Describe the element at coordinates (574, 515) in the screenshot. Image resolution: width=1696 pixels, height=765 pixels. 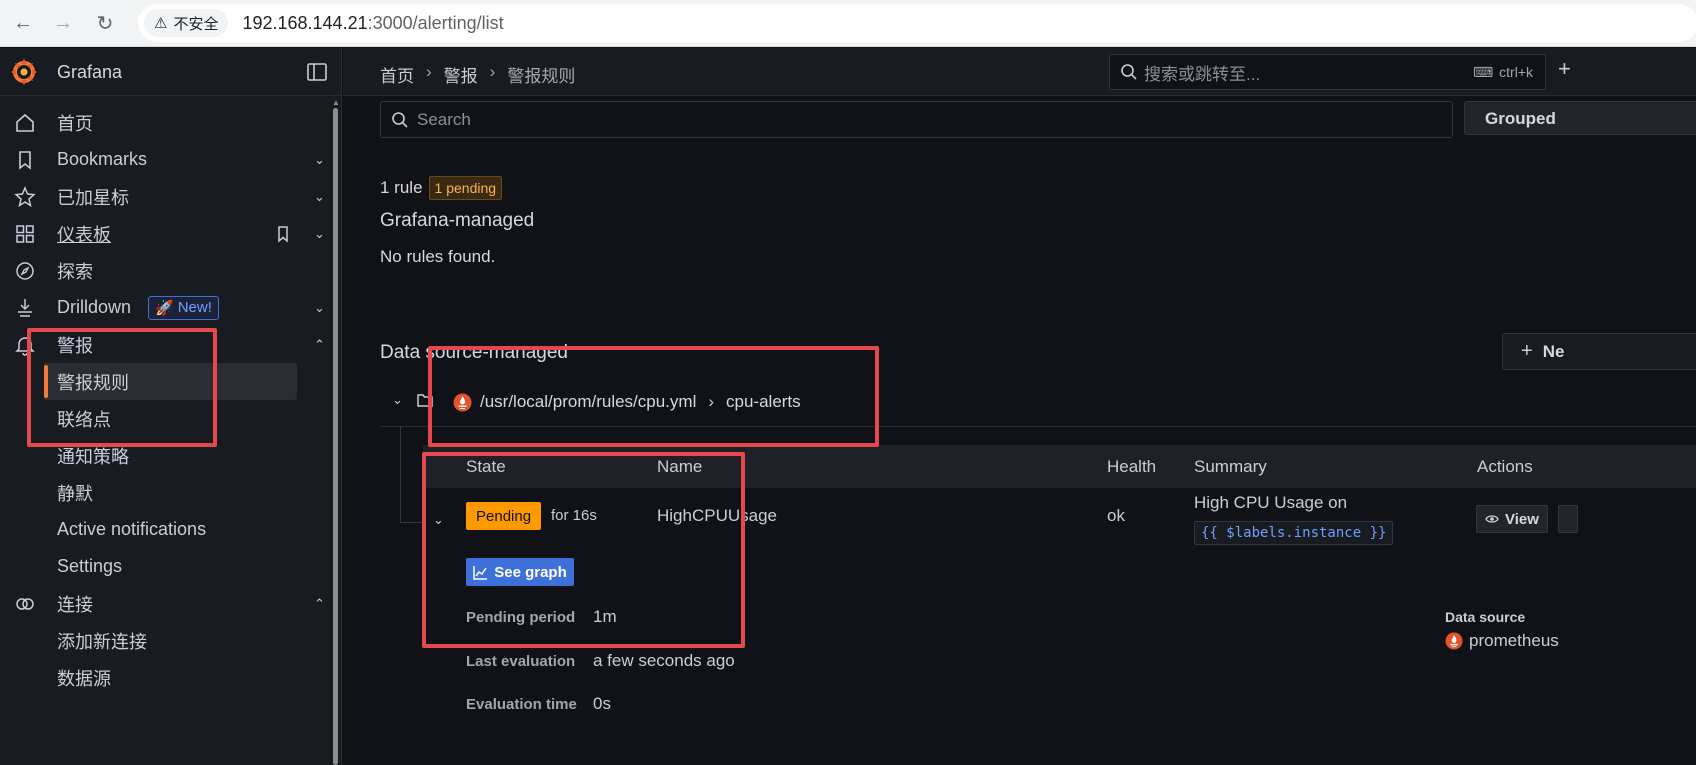
I see `state-duration: for 16s` at that location.